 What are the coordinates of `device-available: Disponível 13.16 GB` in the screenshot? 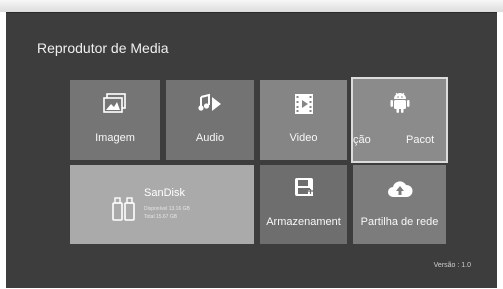 It's located at (167, 209).